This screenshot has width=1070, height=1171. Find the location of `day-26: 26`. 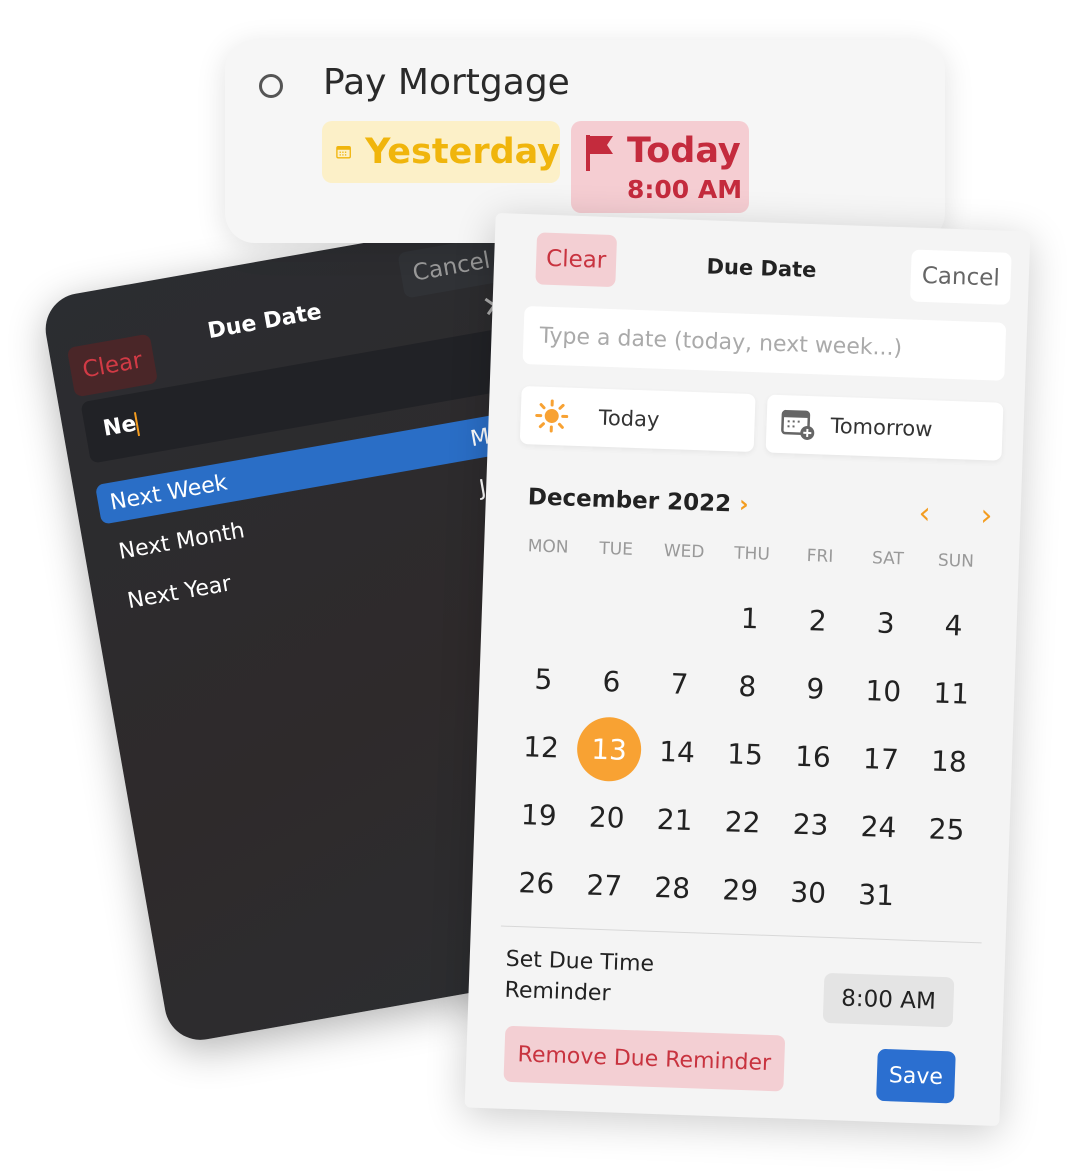

day-26: 26 is located at coordinates (536, 883).